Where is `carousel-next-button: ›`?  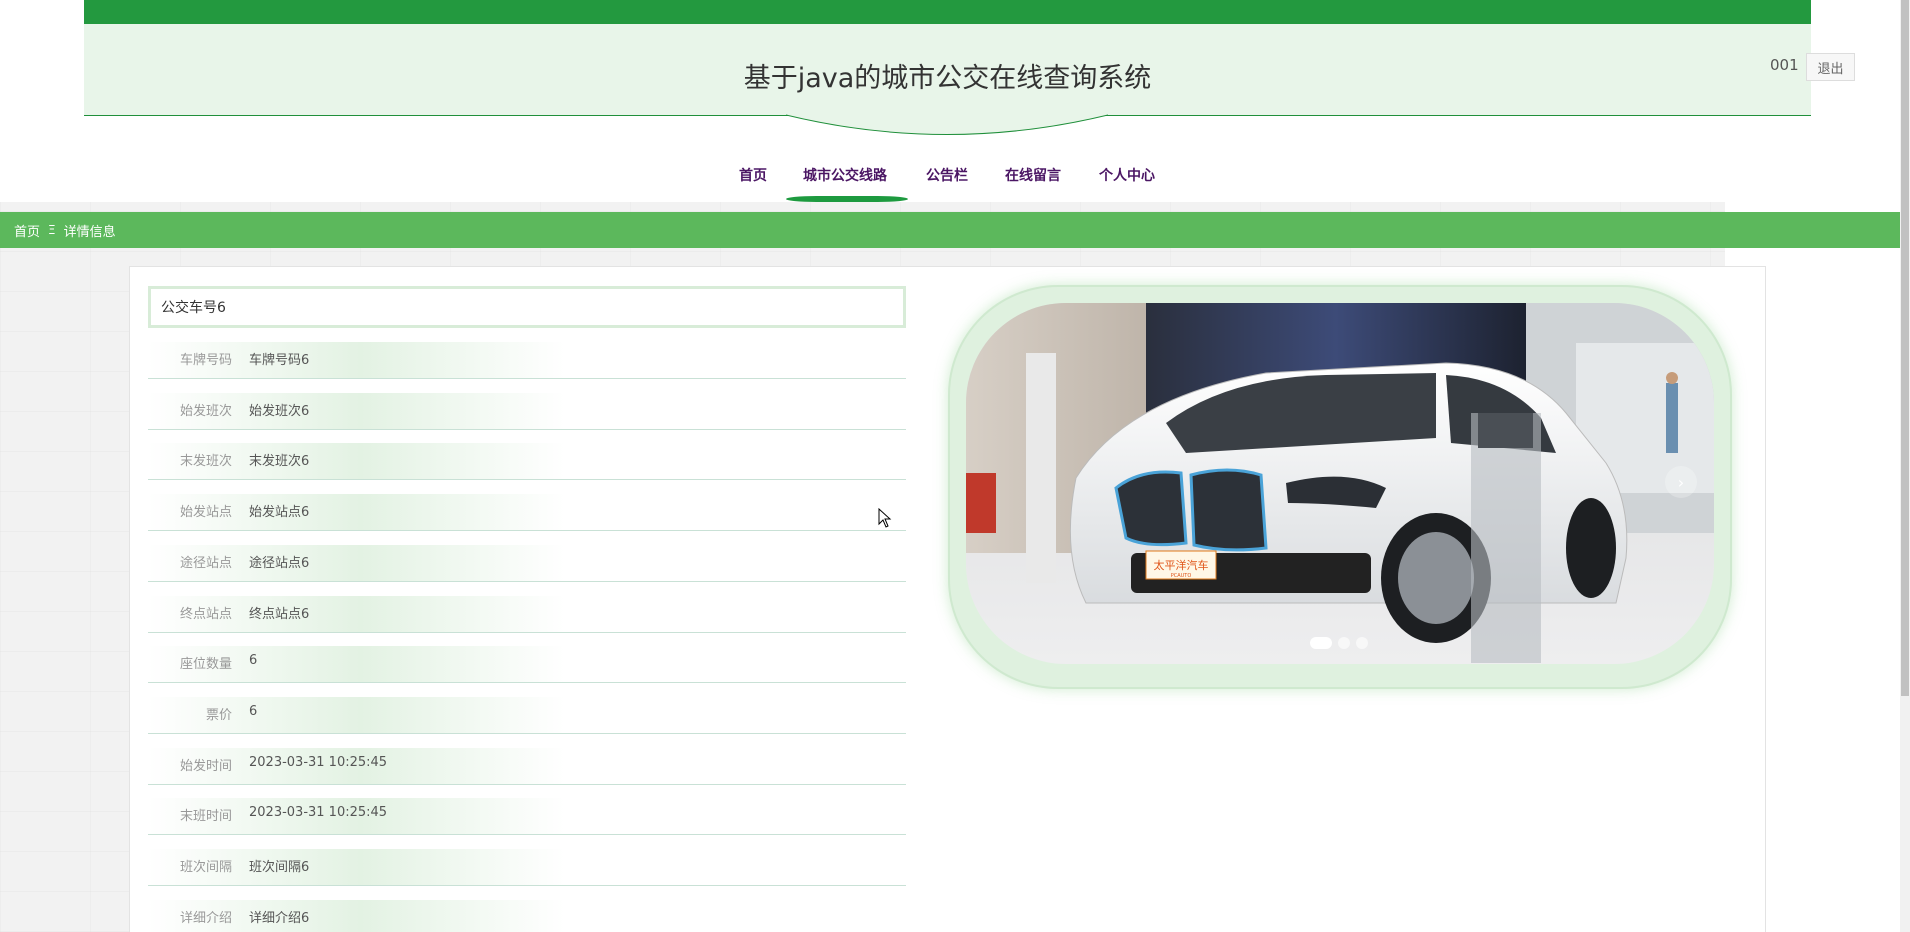 carousel-next-button: › is located at coordinates (1681, 482).